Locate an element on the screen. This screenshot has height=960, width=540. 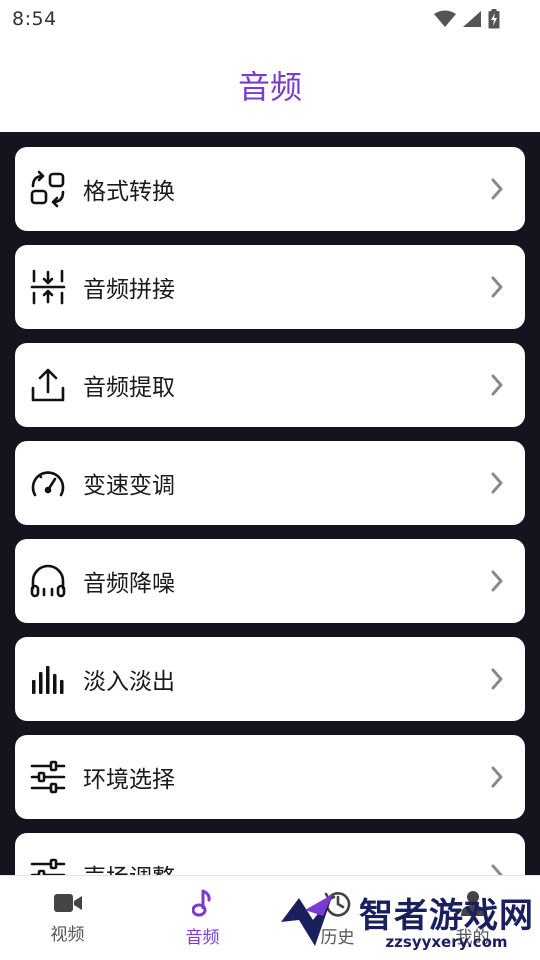
page-title: 音频 is located at coordinates (269, 87).